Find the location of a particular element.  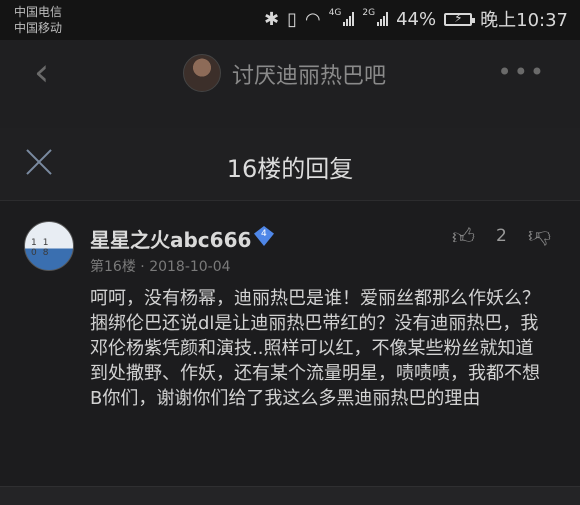

post-date: 2018-10-04 is located at coordinates (190, 267).